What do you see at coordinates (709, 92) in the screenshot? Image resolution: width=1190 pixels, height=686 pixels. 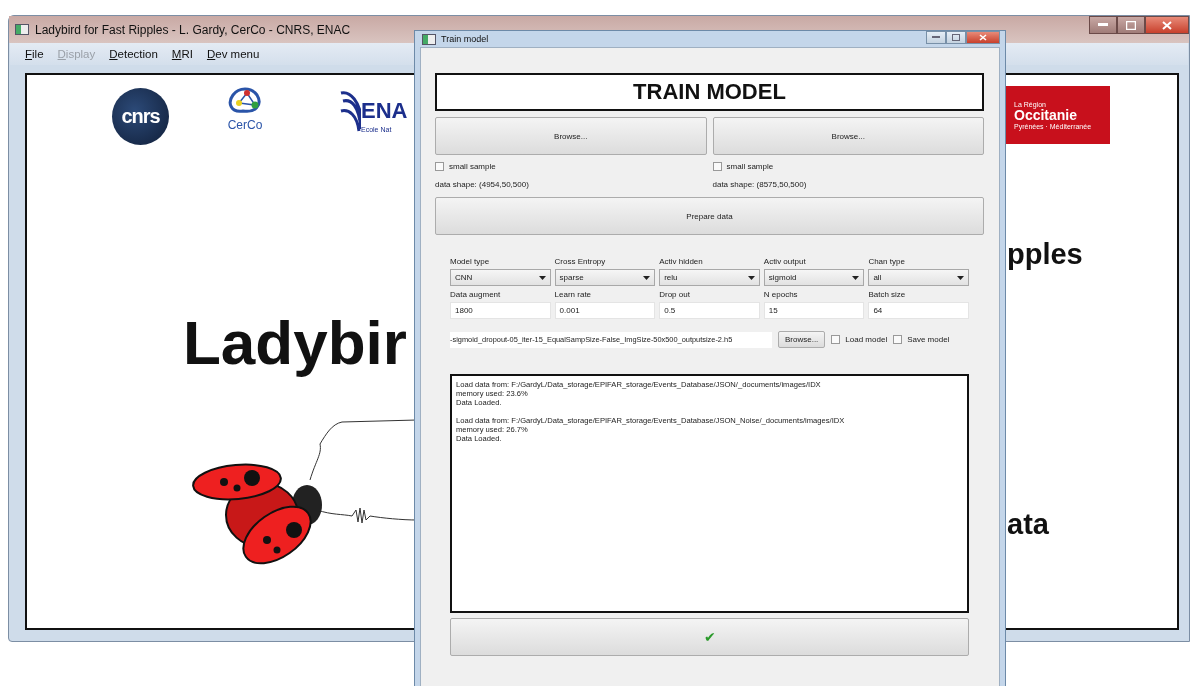 I see `dialog-heading: TRAIN MODEL` at bounding box center [709, 92].